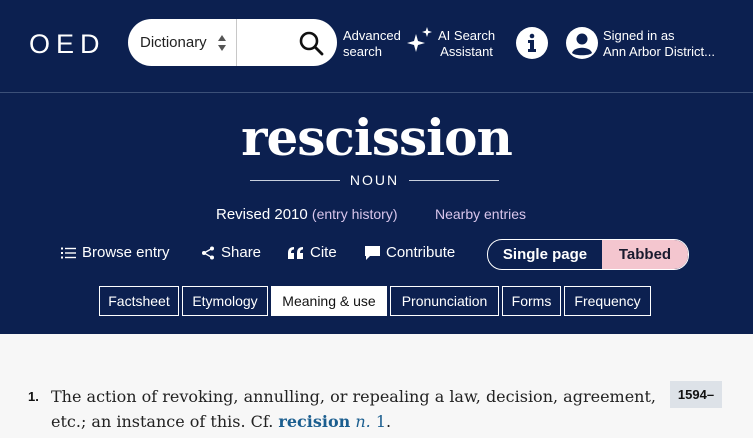  What do you see at coordinates (454, 180) in the screenshot?
I see `pos-rule-right` at bounding box center [454, 180].